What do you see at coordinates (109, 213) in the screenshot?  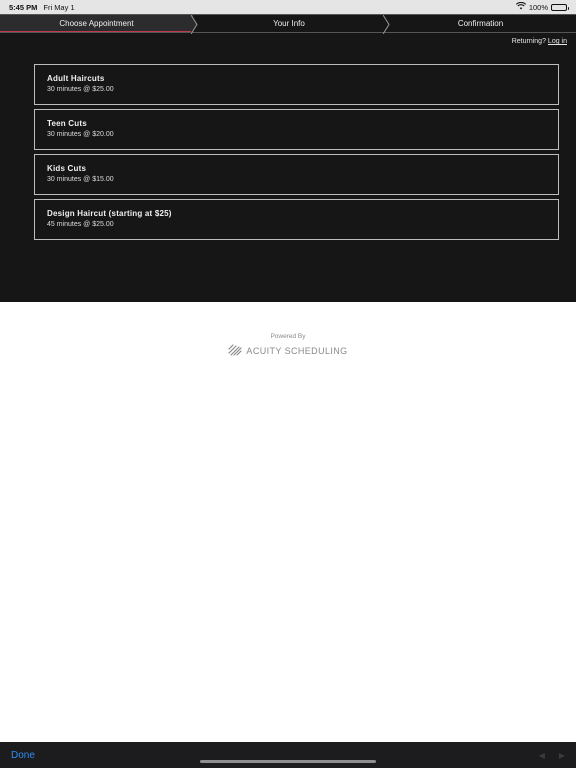 I see `service-name: Design Haircut (starting at $25)` at bounding box center [109, 213].